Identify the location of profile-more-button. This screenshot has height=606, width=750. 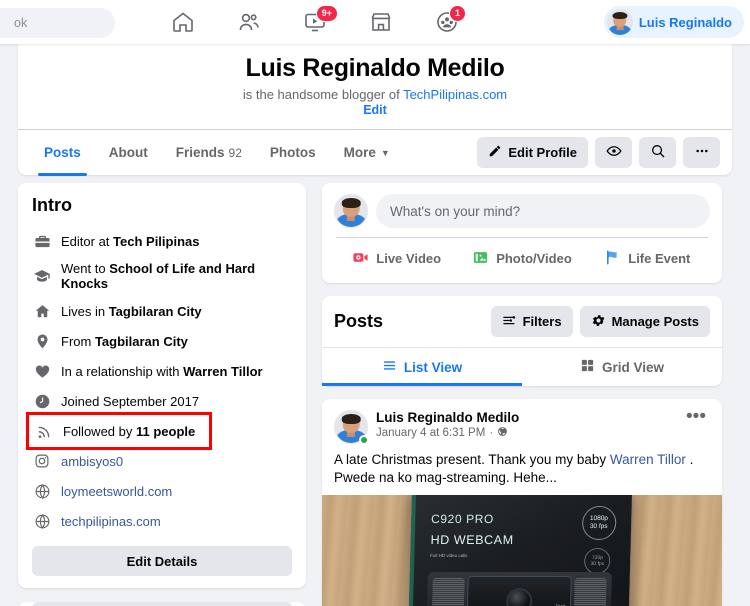
(701, 152).